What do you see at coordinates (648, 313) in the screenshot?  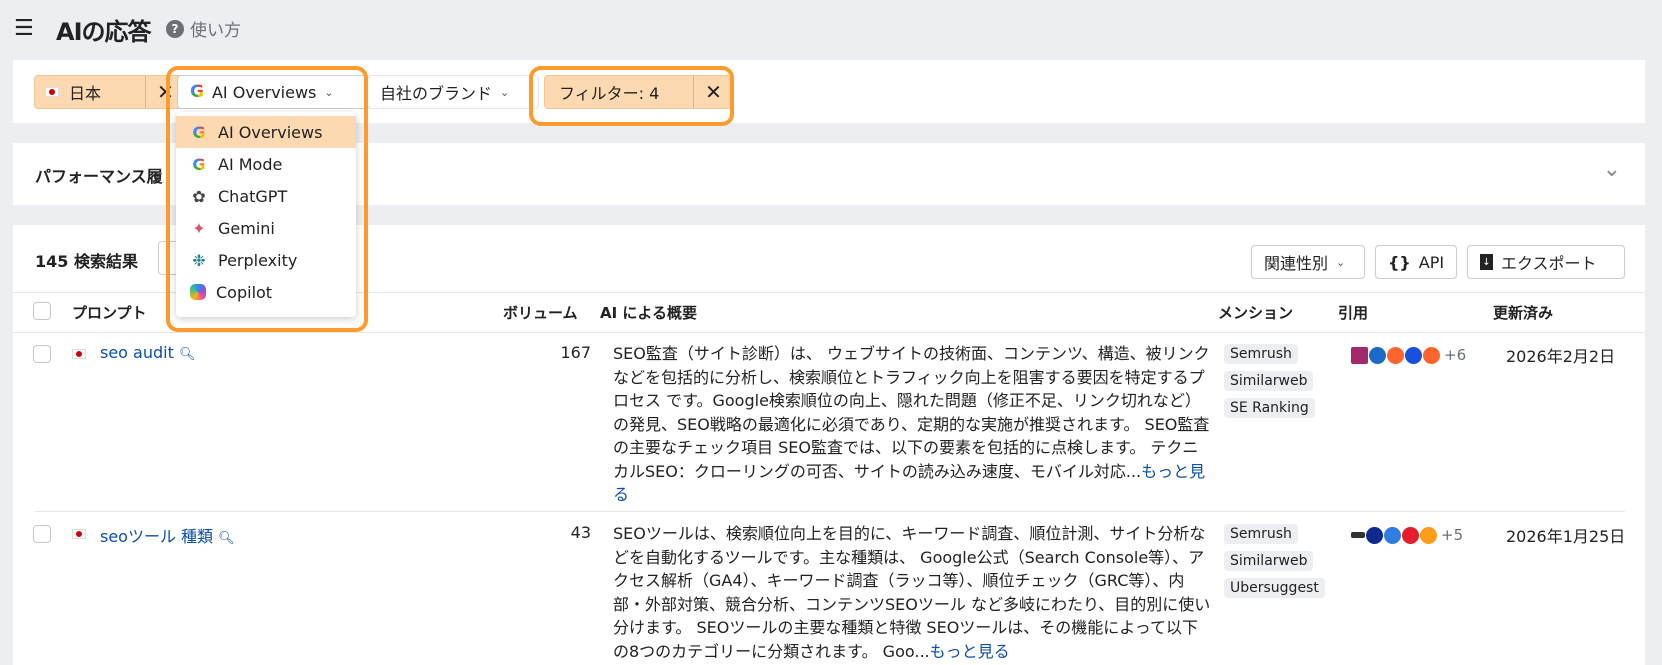 I see `col-overview: AI による概要` at bounding box center [648, 313].